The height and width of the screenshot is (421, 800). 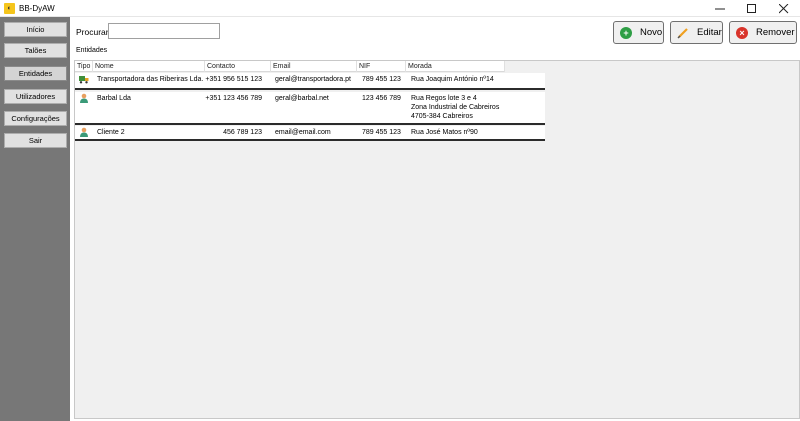 I want to click on app-logo-icon: ◐, so click(x=9, y=8).